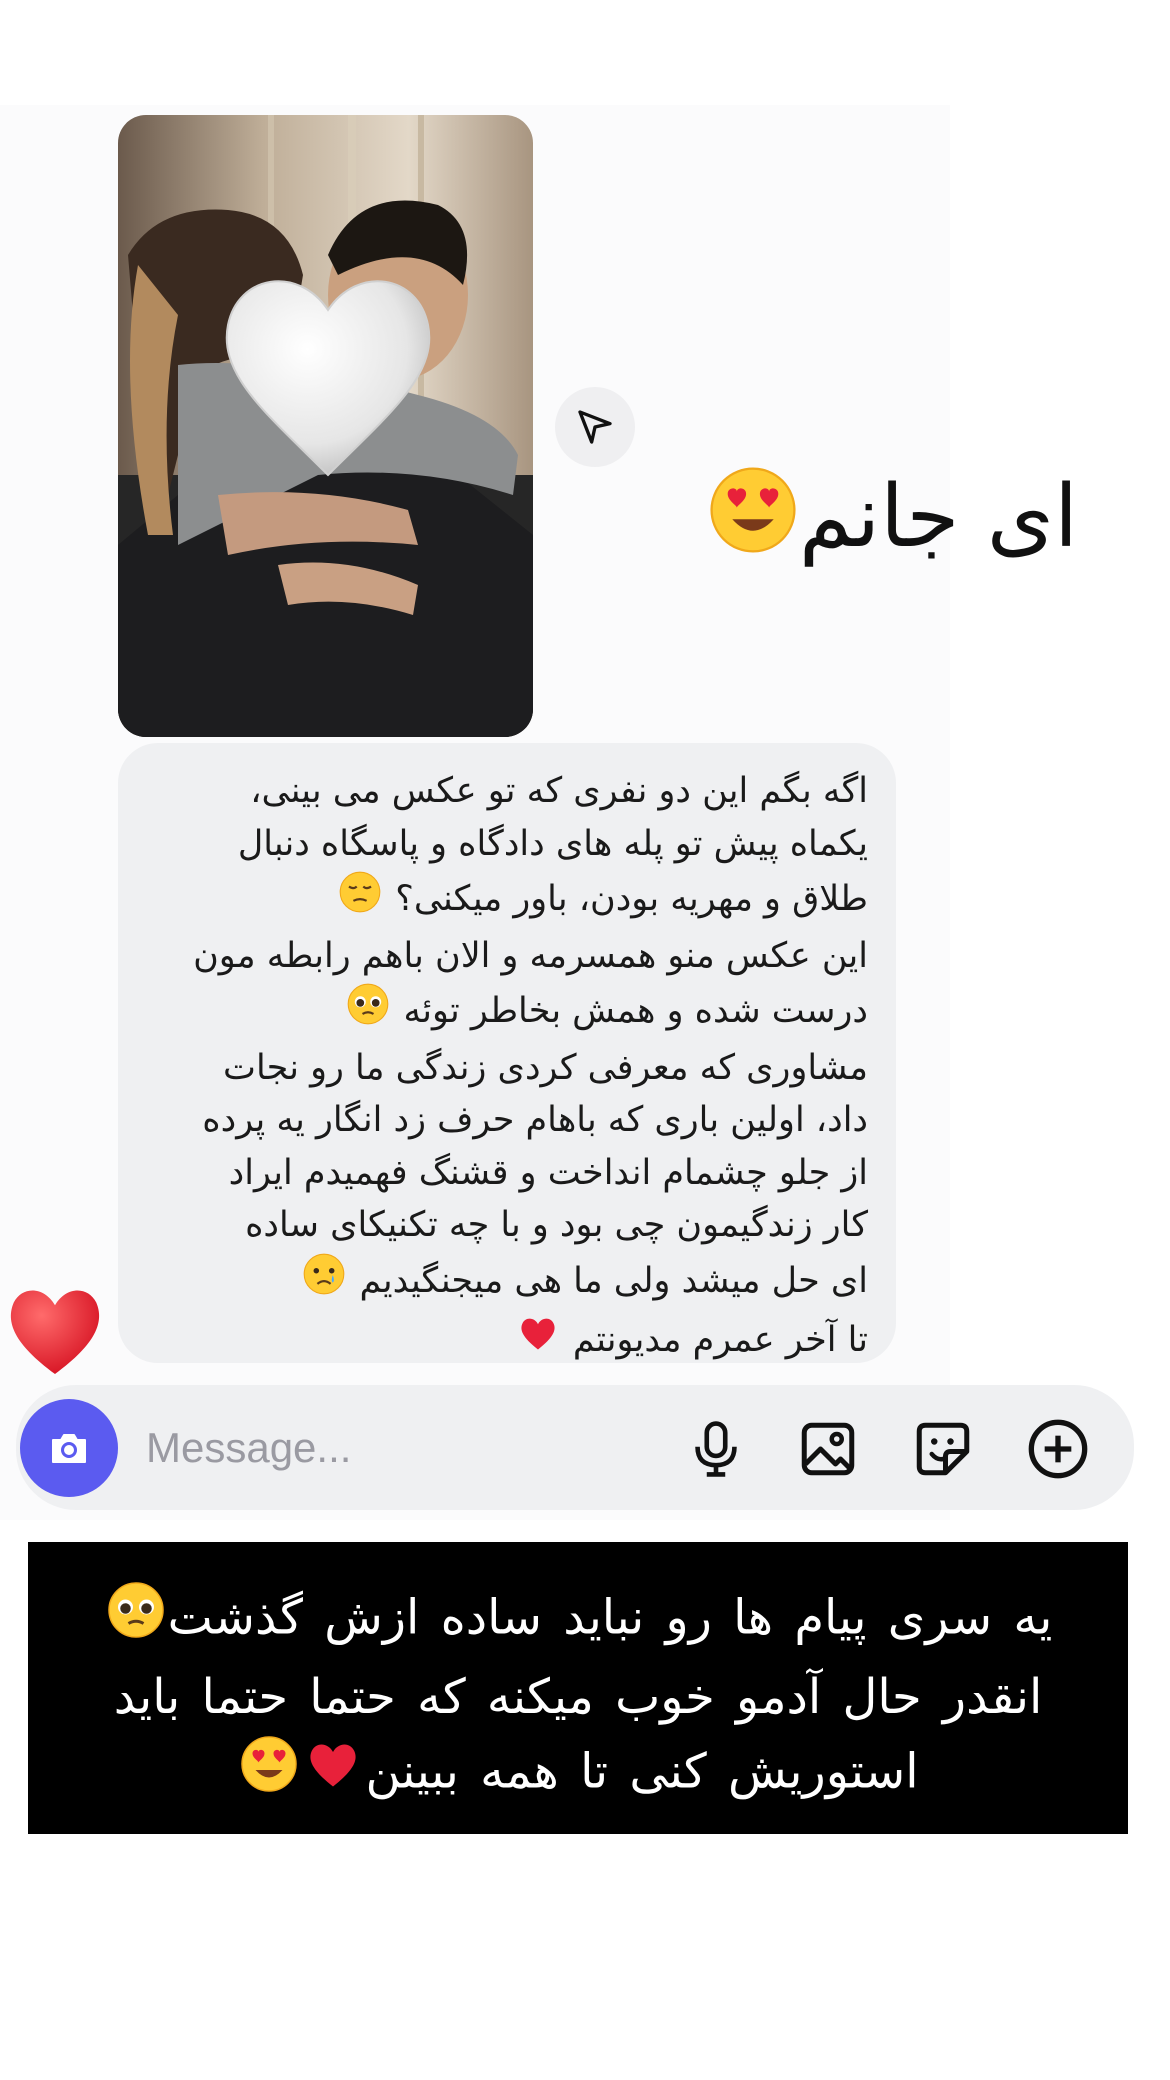 The image size is (1170, 2080). Describe the element at coordinates (508, 1341) in the screenshot. I see `message-line-row: تا آخر عمرم مدیونتم` at that location.